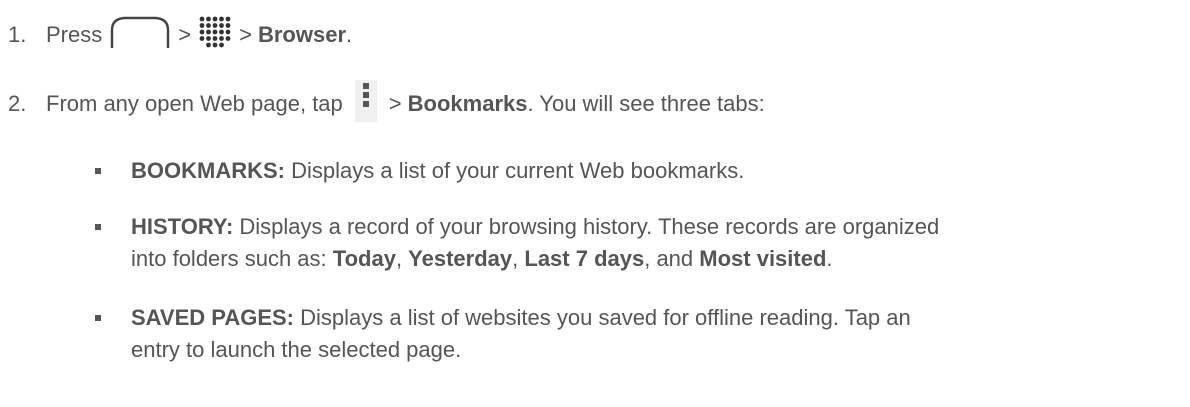 The image size is (1190, 407). Describe the element at coordinates (364, 258) in the screenshot. I see `folder-today: Today` at that location.